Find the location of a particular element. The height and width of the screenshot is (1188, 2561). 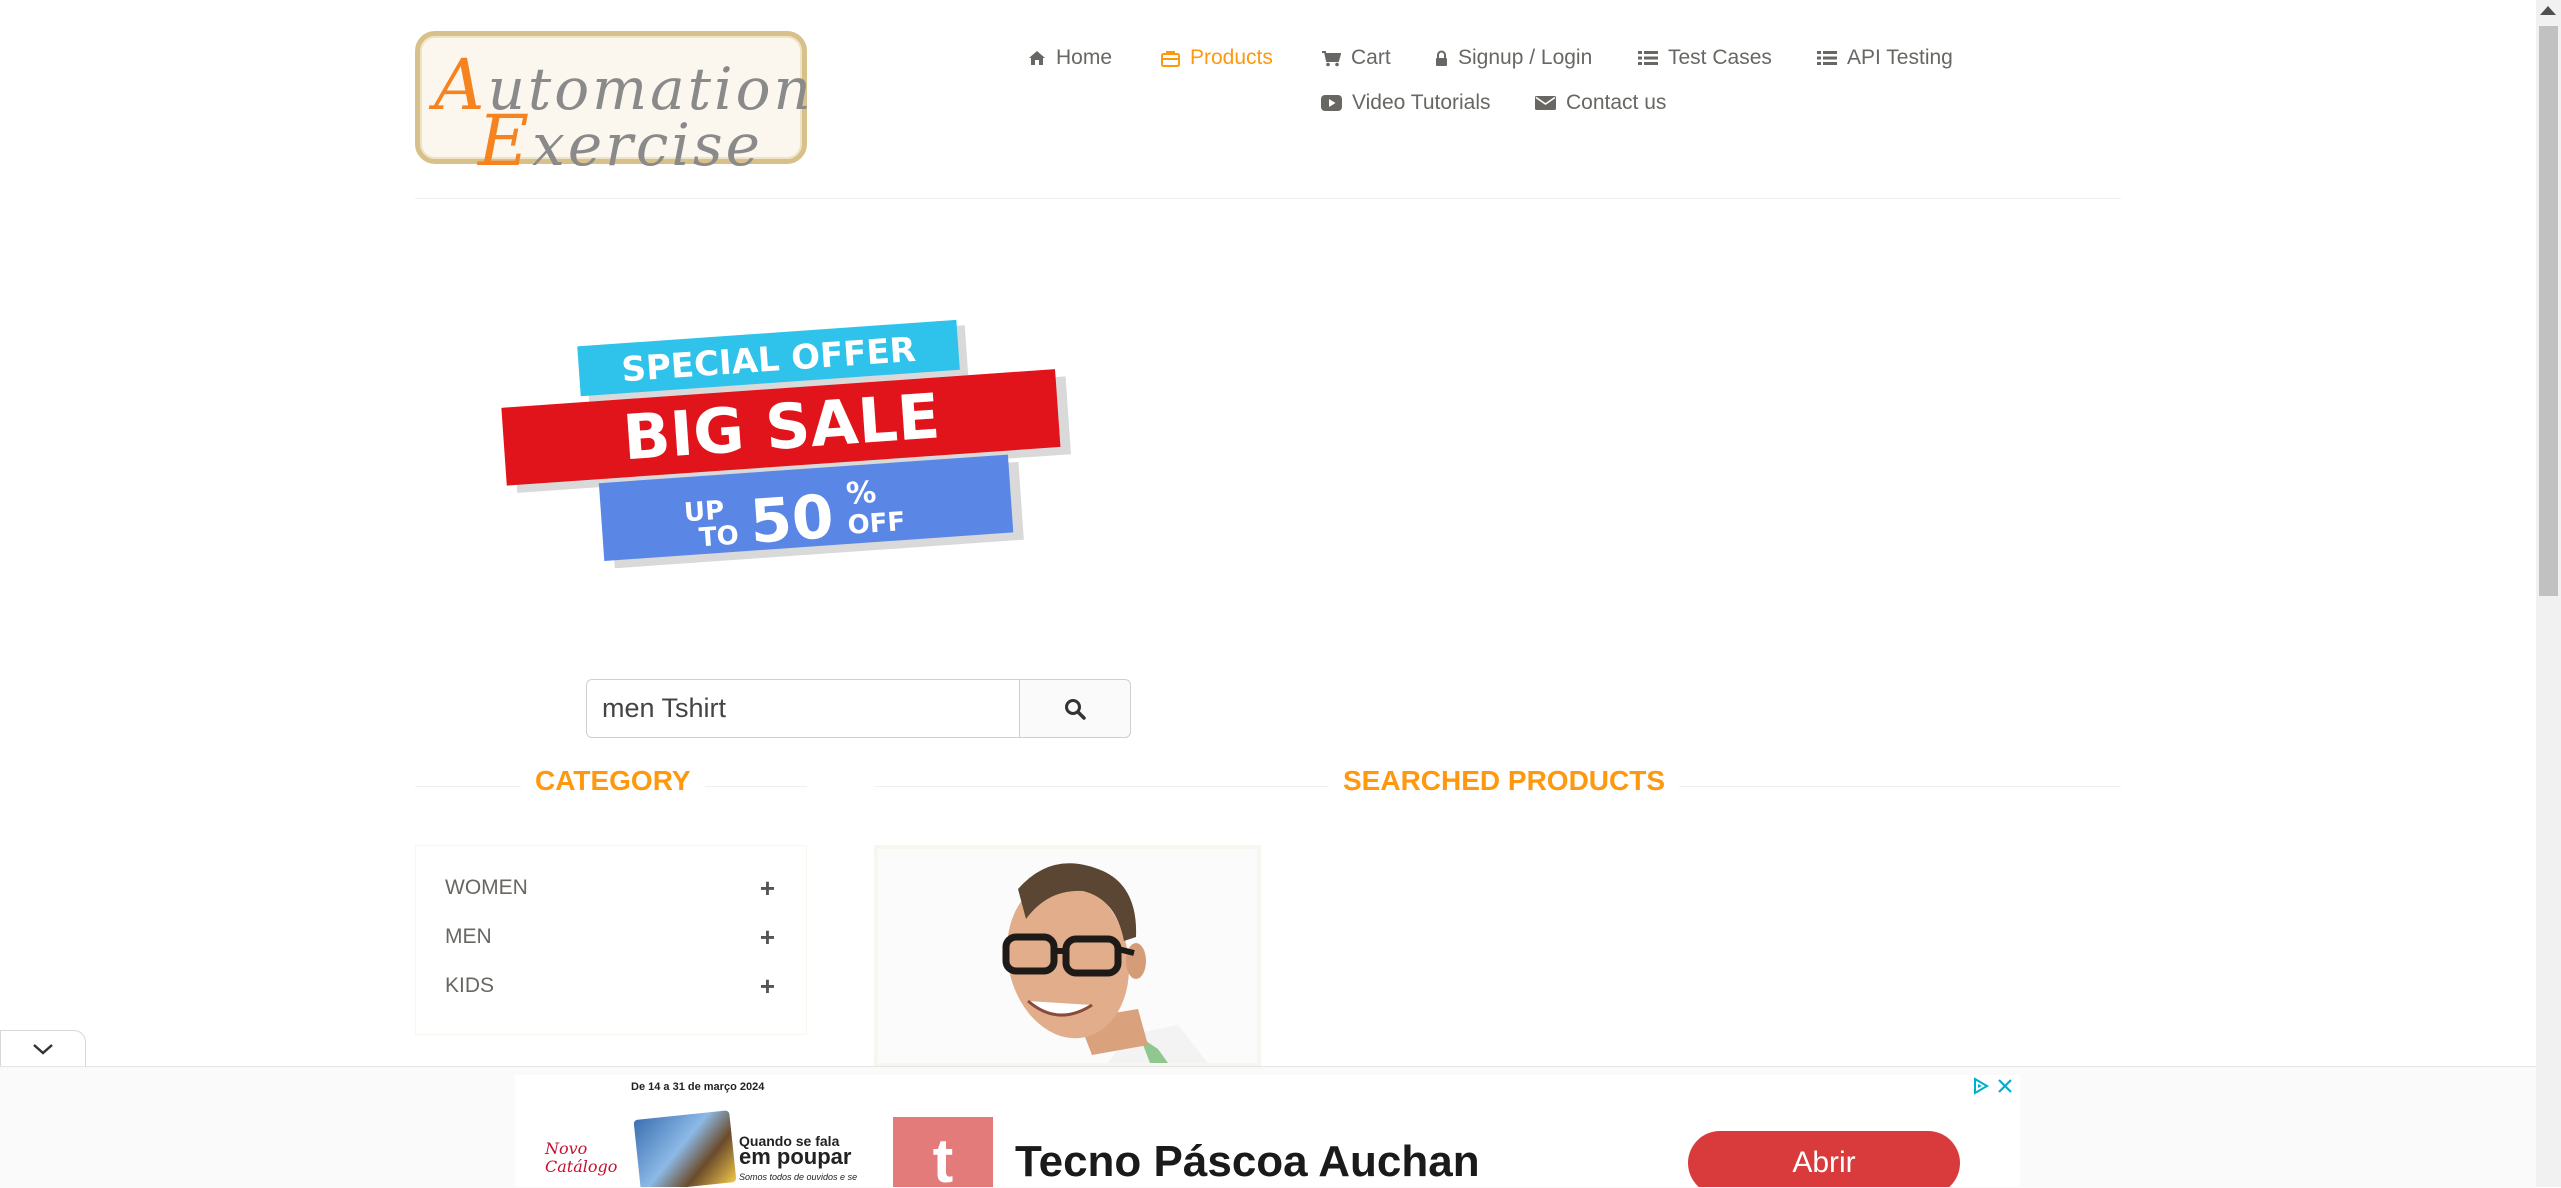

category-label: WOMEN is located at coordinates (486, 887).